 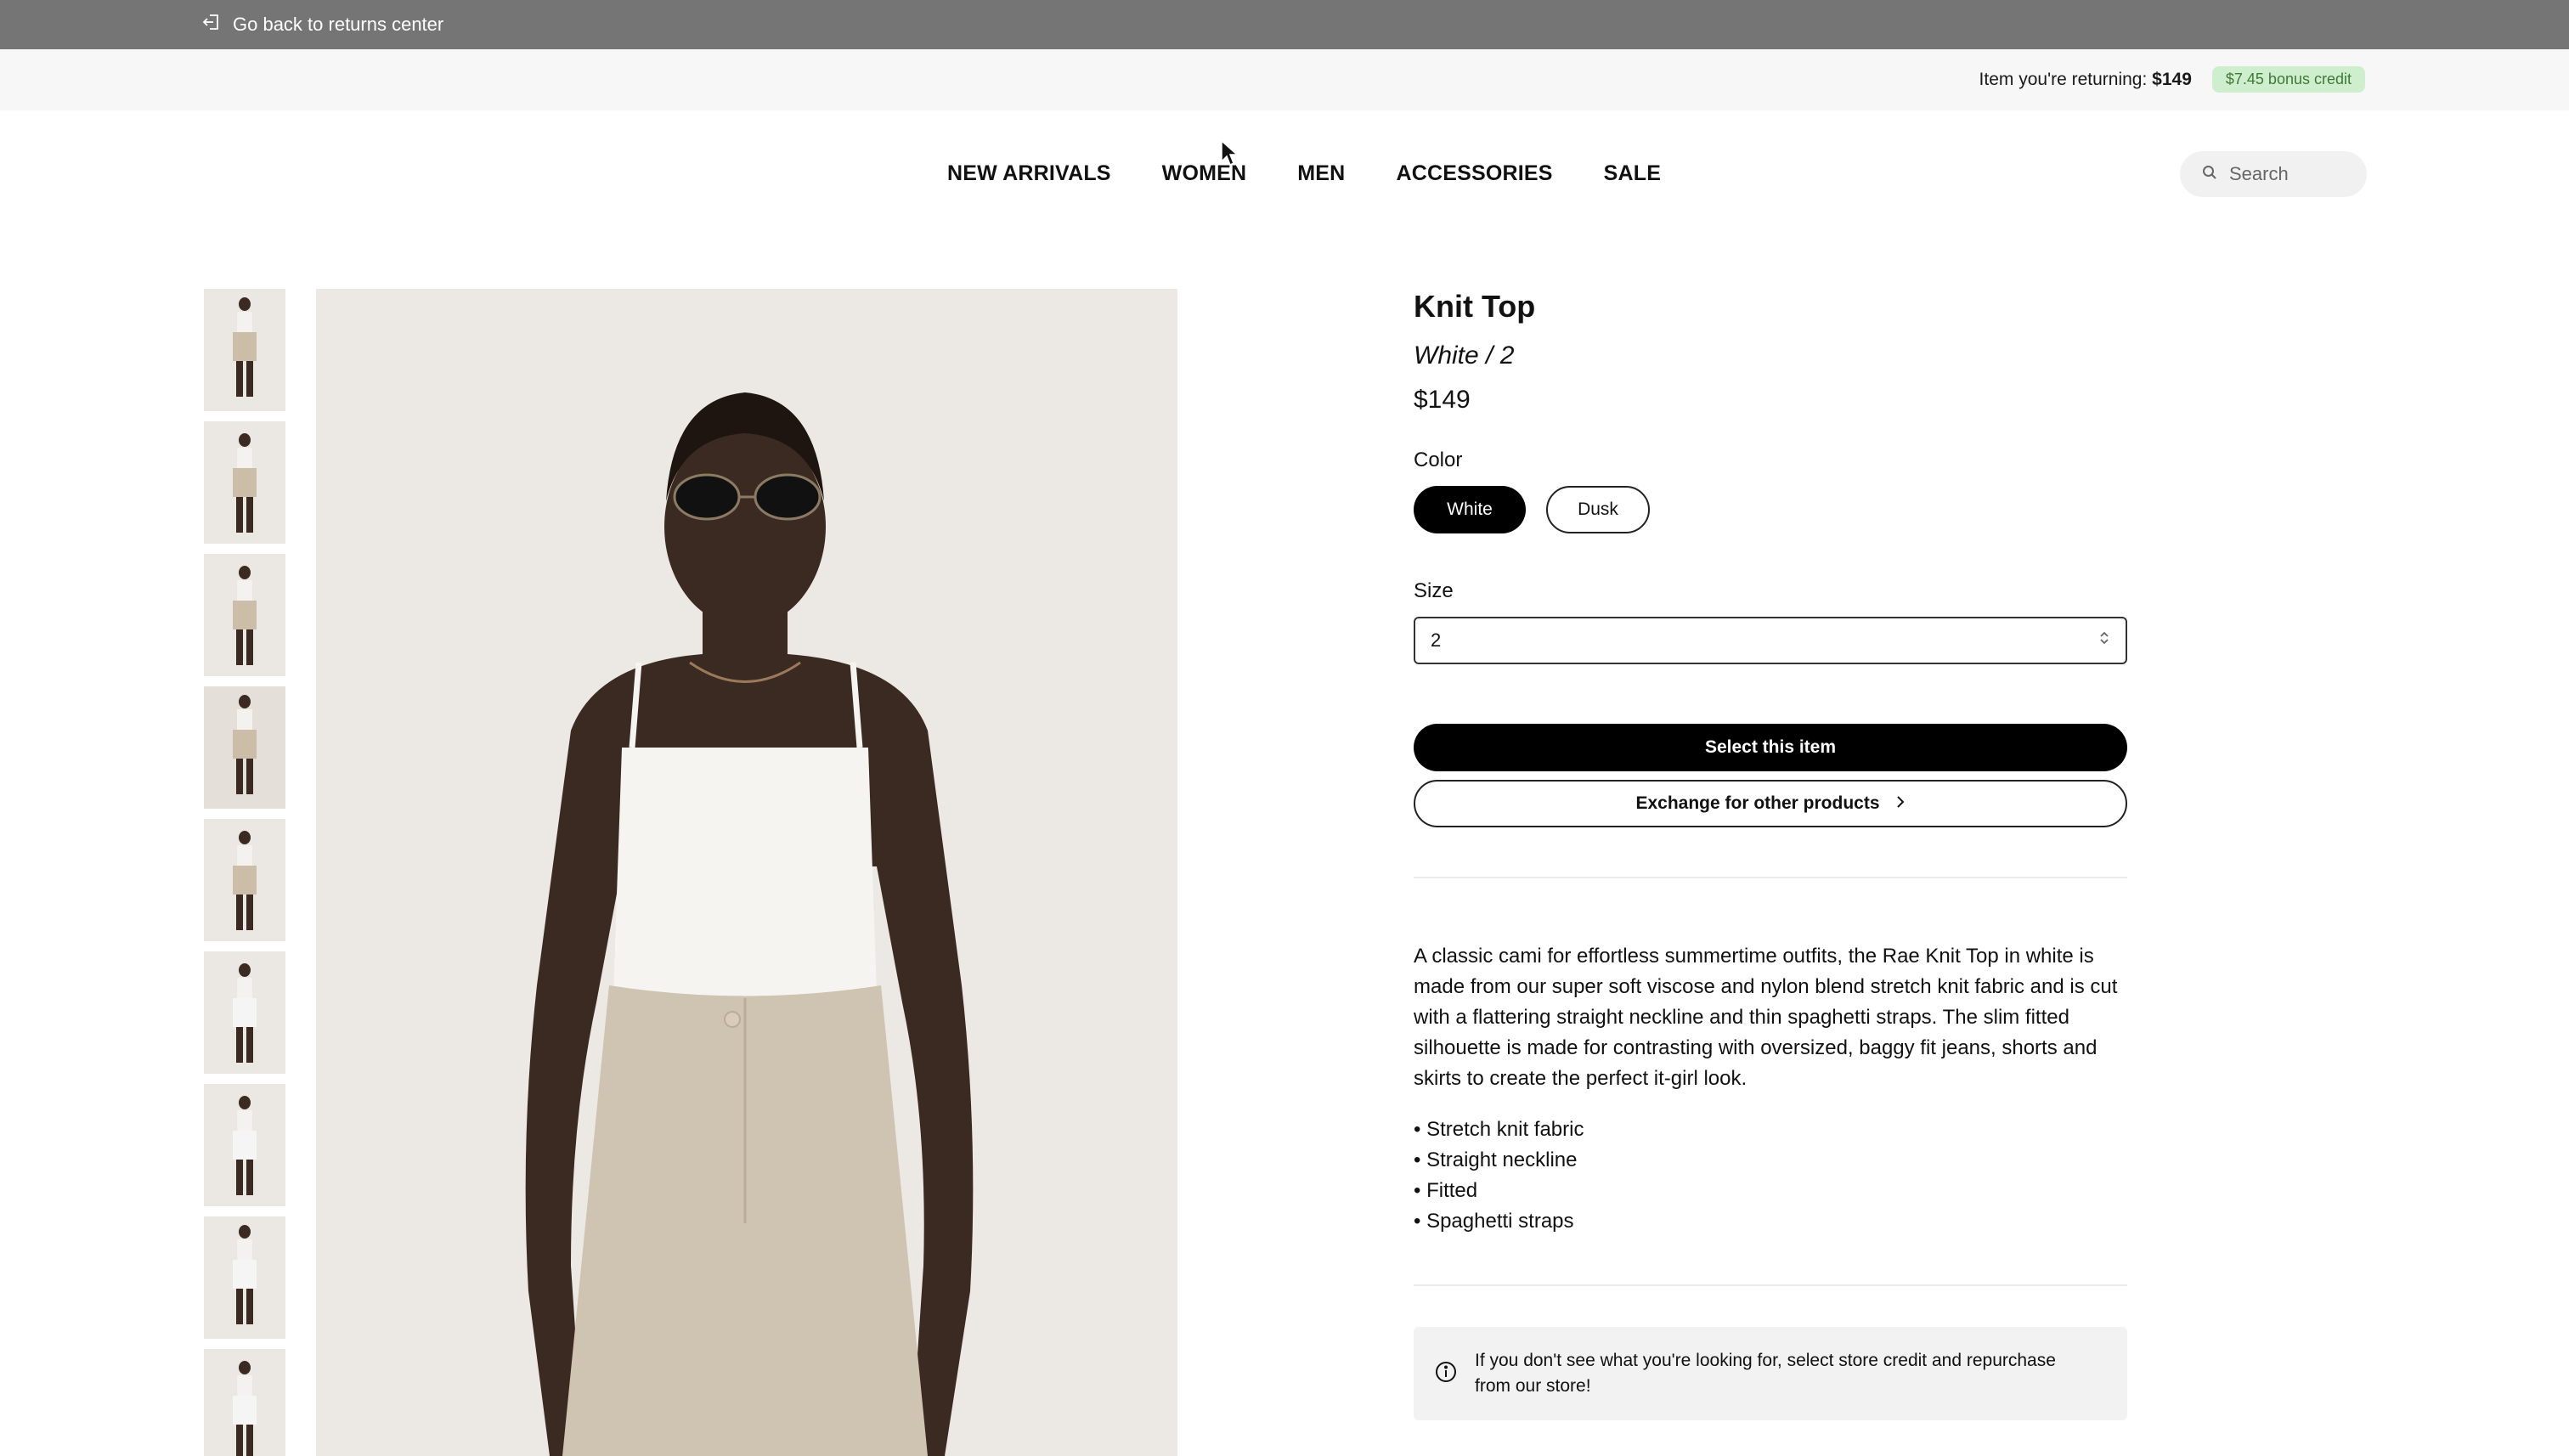 I want to click on info-icon, so click(x=1446, y=1374).